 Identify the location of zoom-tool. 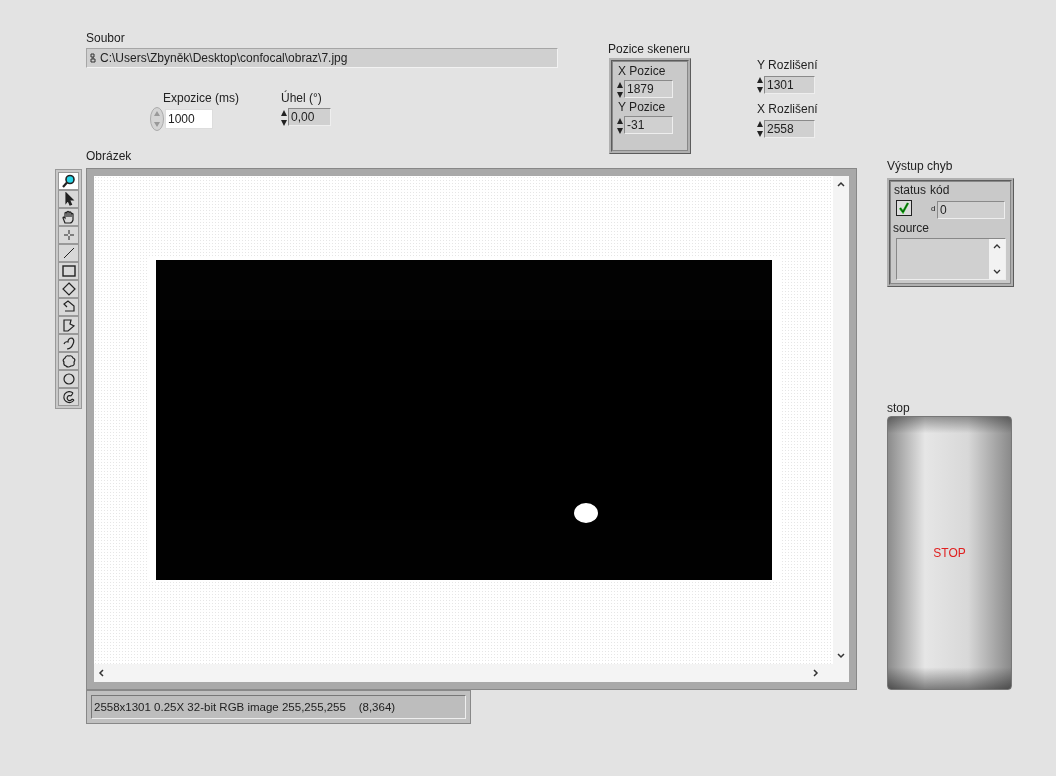
(68, 181).